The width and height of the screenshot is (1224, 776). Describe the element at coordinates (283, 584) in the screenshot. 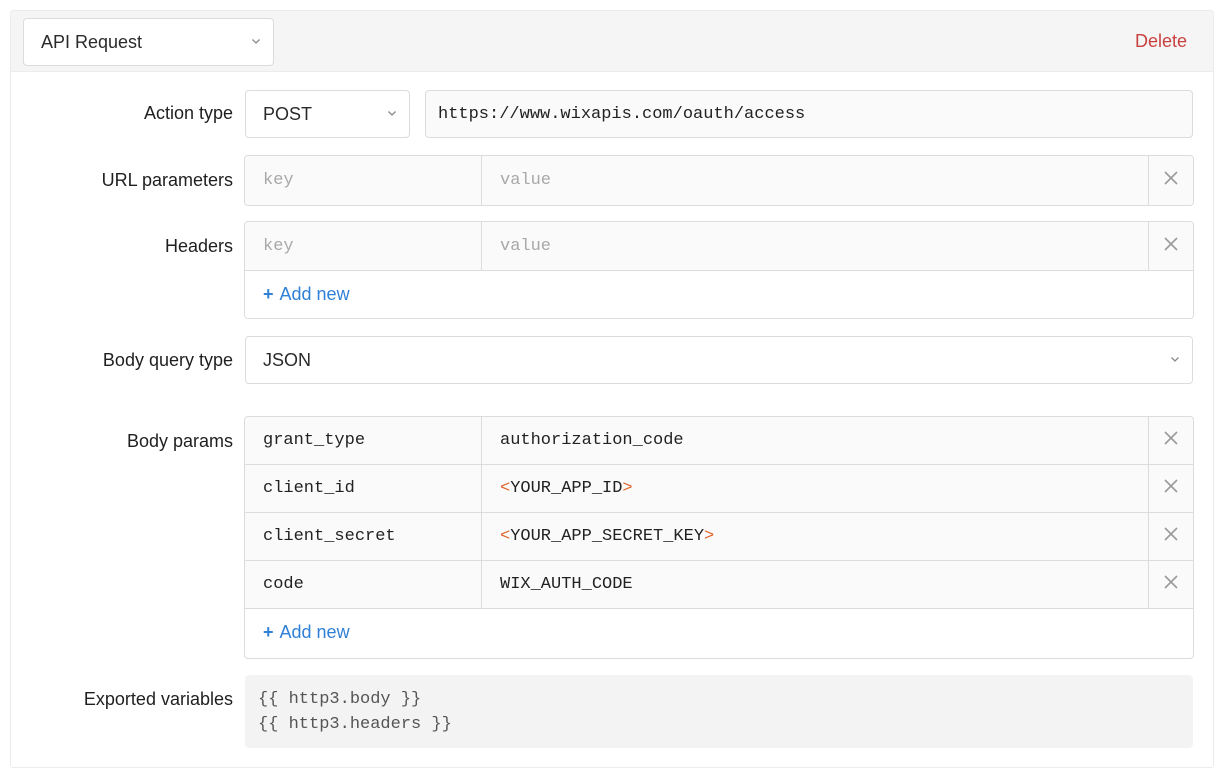

I see `param-key: code` at that location.